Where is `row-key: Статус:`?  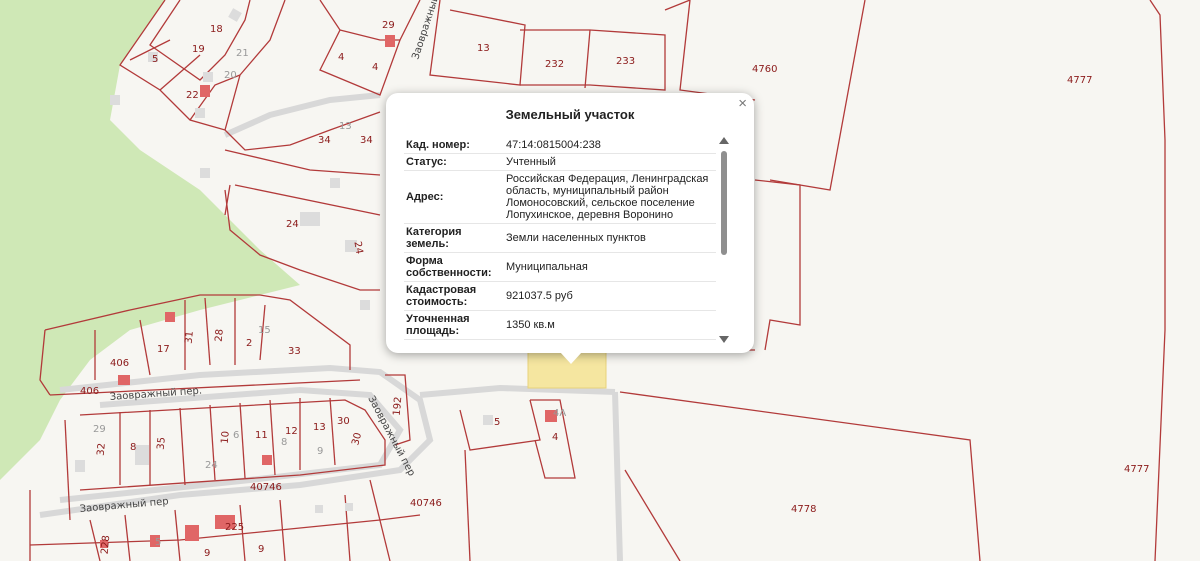
row-key: Статус: is located at coordinates (454, 162).